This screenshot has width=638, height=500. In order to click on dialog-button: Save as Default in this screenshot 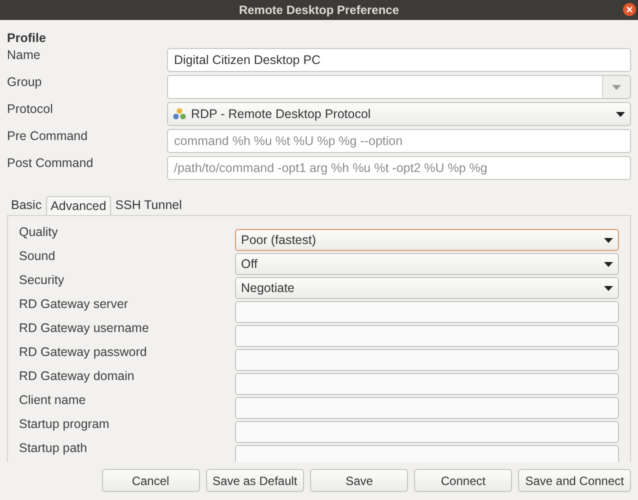, I will do `click(255, 480)`.